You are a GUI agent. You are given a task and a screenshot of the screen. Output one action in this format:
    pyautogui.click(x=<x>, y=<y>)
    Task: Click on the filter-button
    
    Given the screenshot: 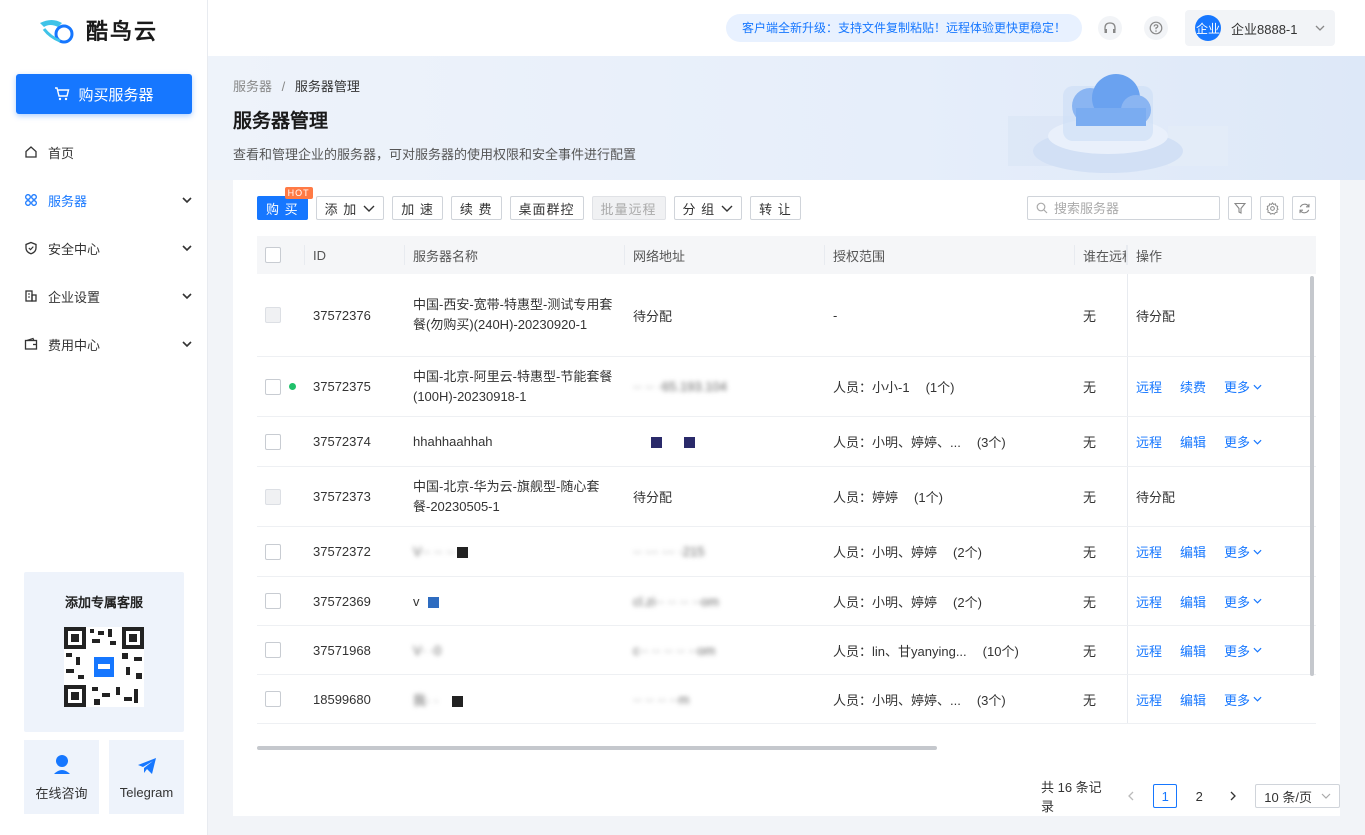 What is the action you would take?
    pyautogui.click(x=1240, y=208)
    